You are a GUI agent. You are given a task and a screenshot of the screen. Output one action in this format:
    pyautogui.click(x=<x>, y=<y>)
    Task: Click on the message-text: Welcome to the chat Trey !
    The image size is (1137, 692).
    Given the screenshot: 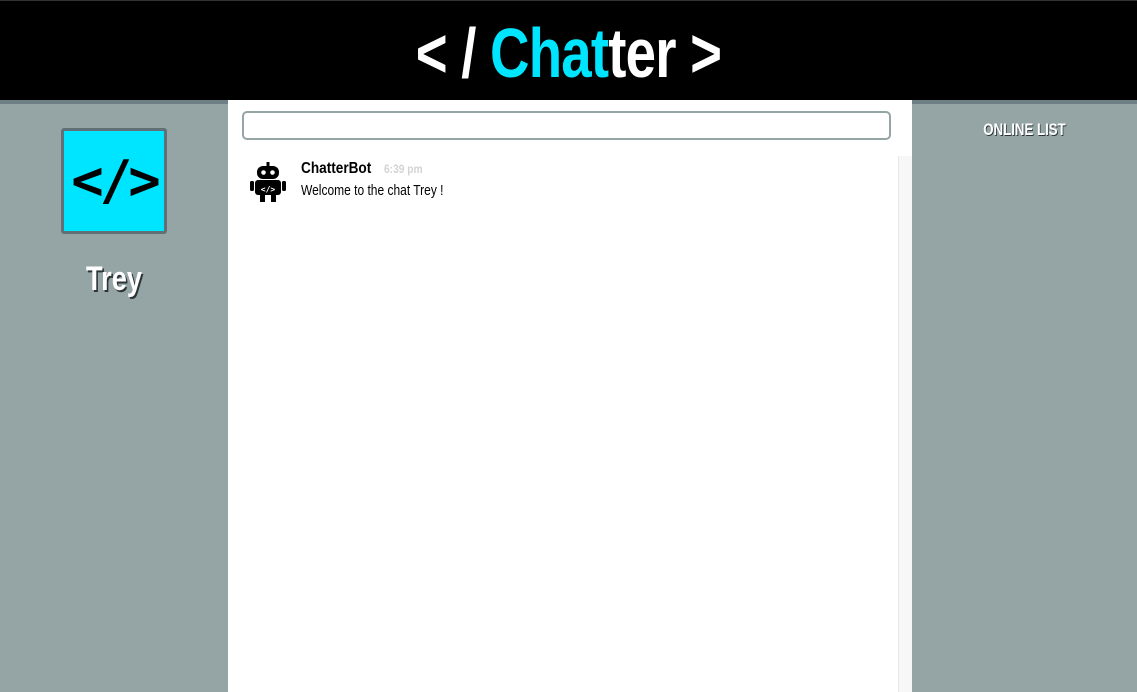 What is the action you would take?
    pyautogui.click(x=372, y=190)
    